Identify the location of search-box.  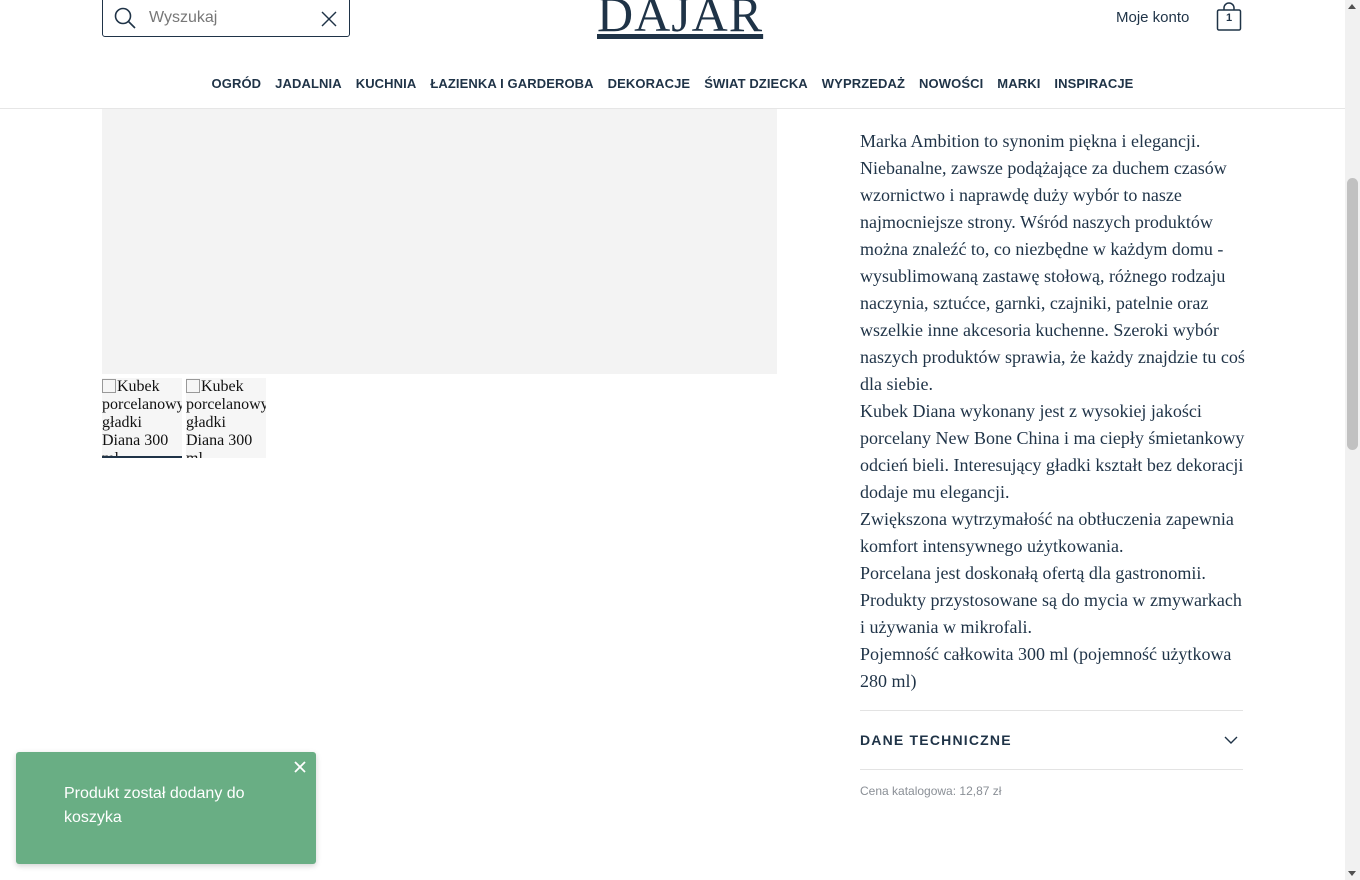
(226, 18).